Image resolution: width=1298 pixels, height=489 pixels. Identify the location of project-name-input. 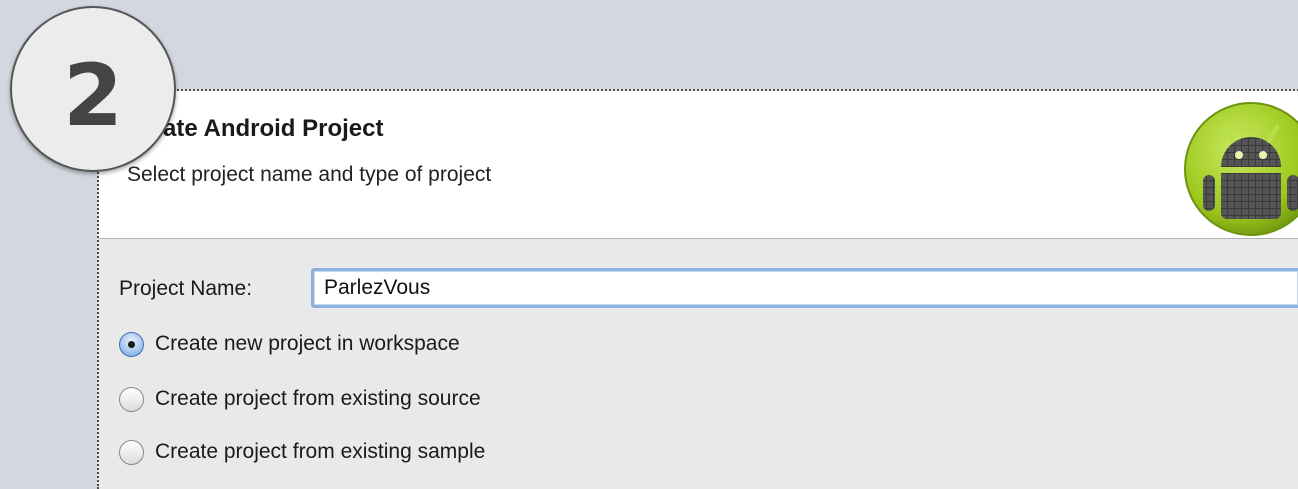
(804, 288).